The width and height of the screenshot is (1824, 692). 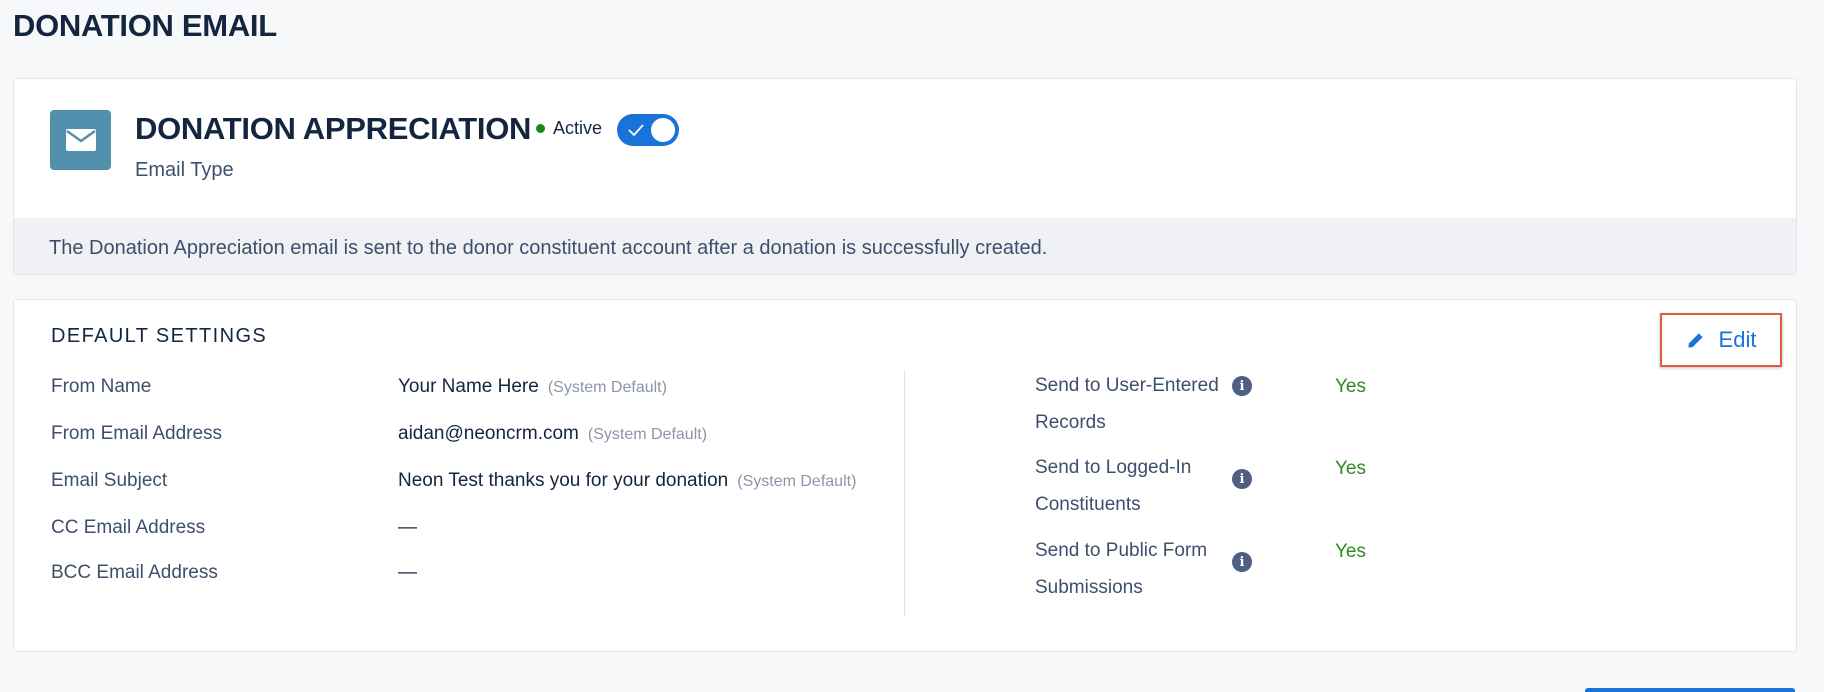 What do you see at coordinates (1737, 339) in the screenshot?
I see `edit-button-label: Edit` at bounding box center [1737, 339].